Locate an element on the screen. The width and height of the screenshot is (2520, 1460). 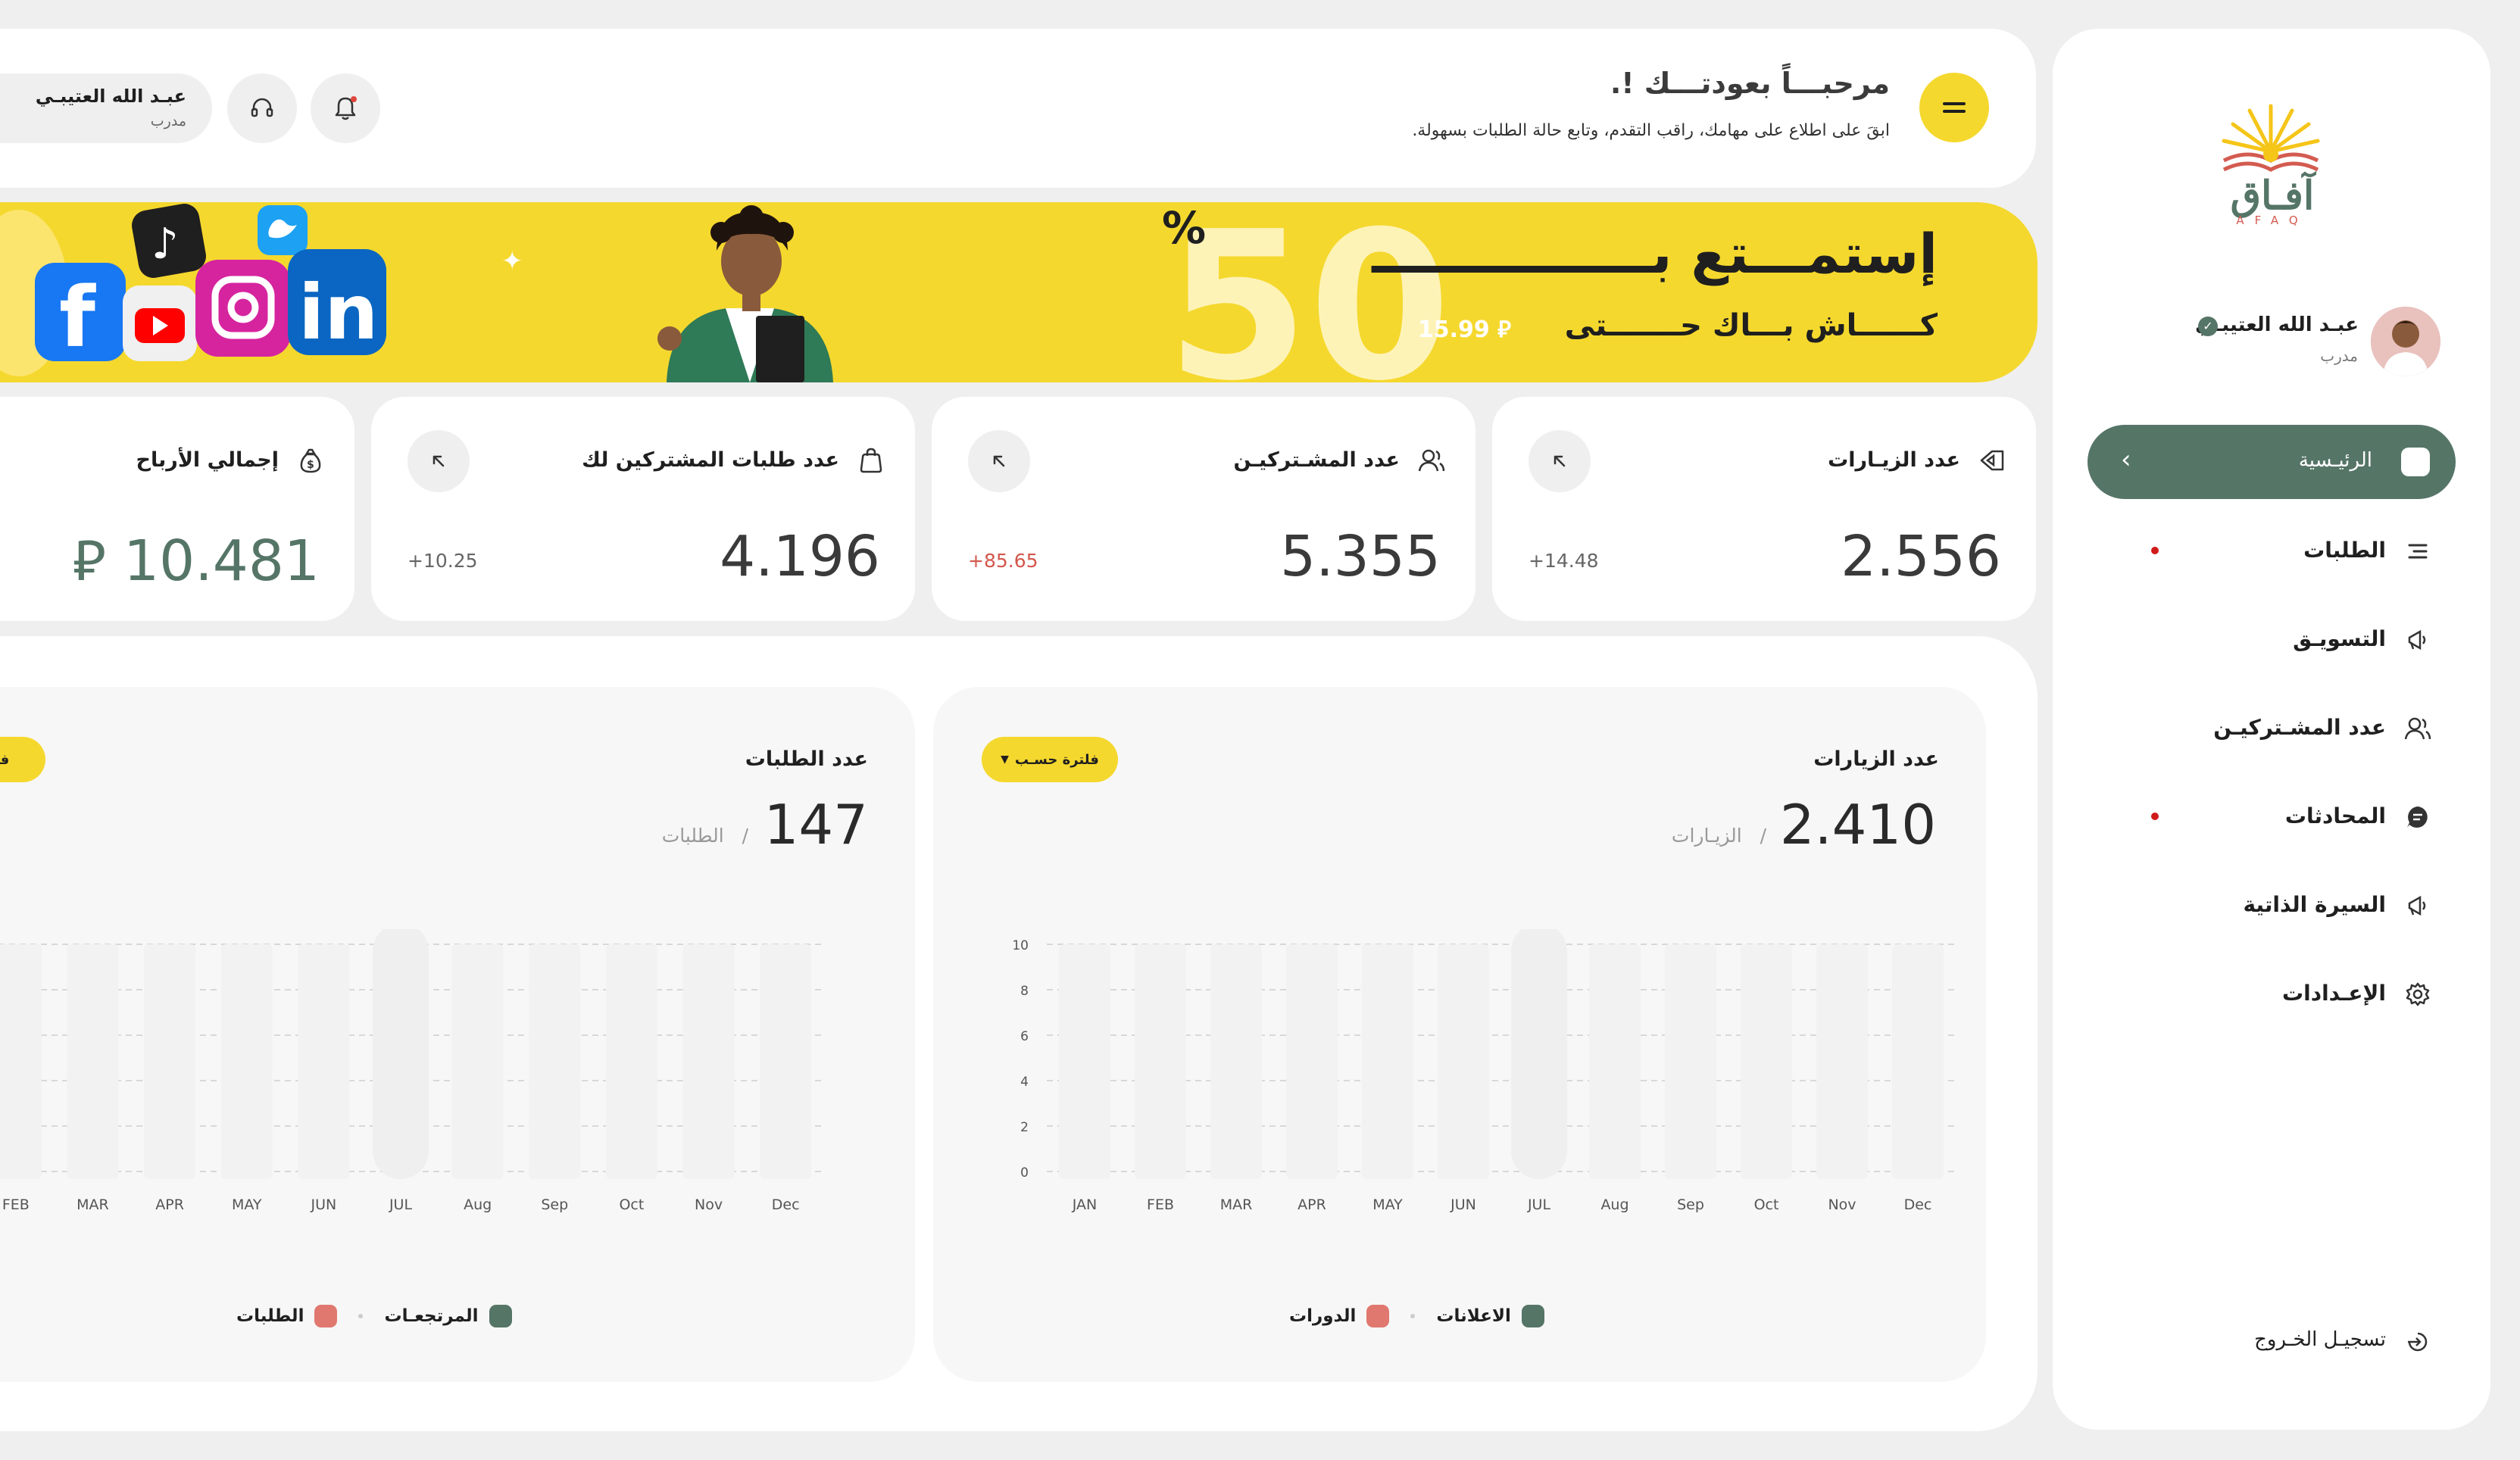
legend-item: الاعلانات is located at coordinates (1490, 1316).